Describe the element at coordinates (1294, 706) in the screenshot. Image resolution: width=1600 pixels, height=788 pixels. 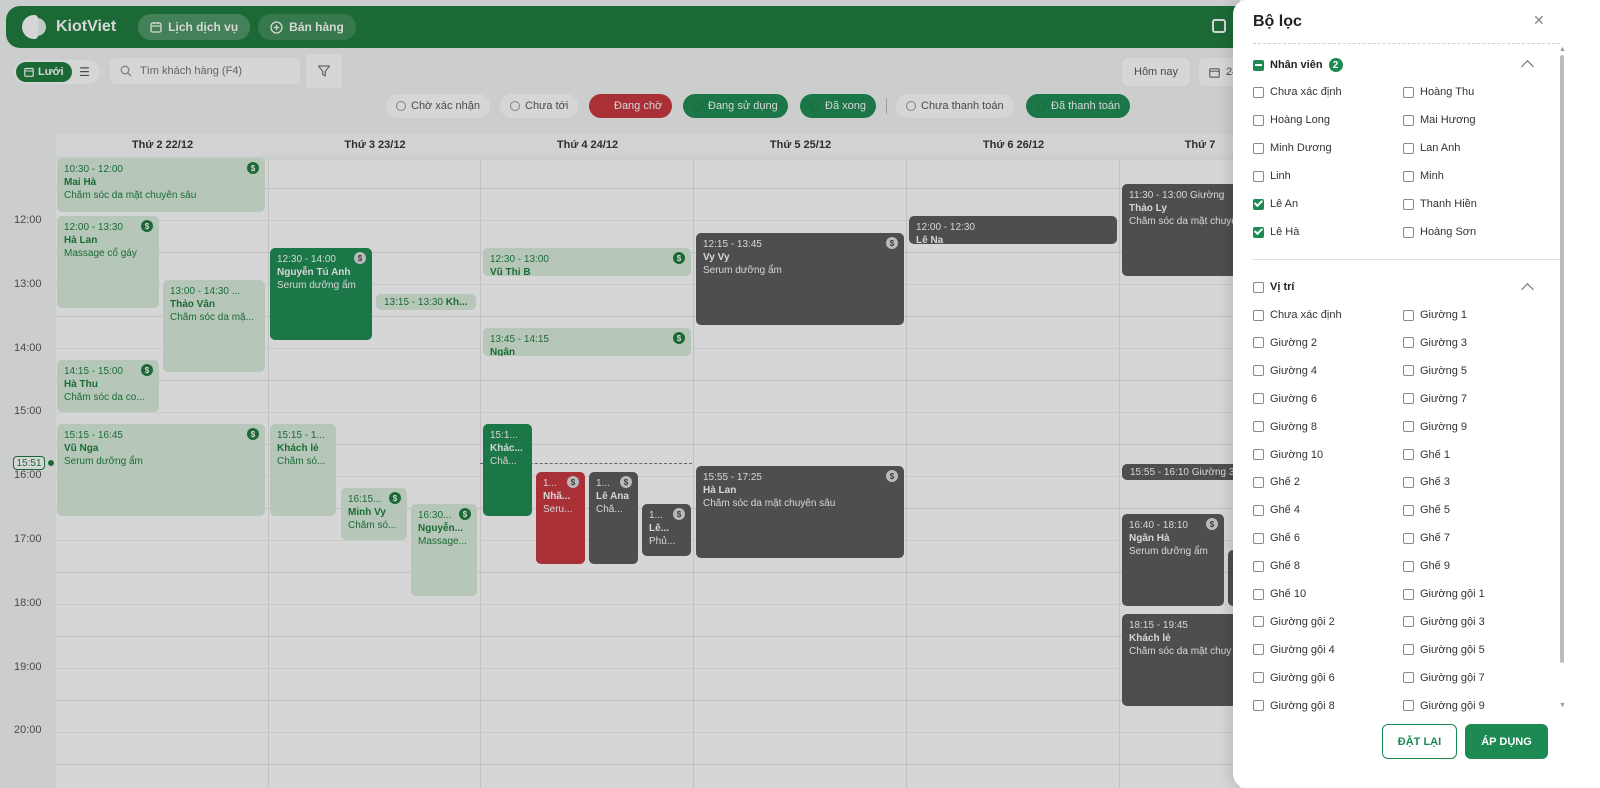
I see `location-option: Giường gội 8` at that location.